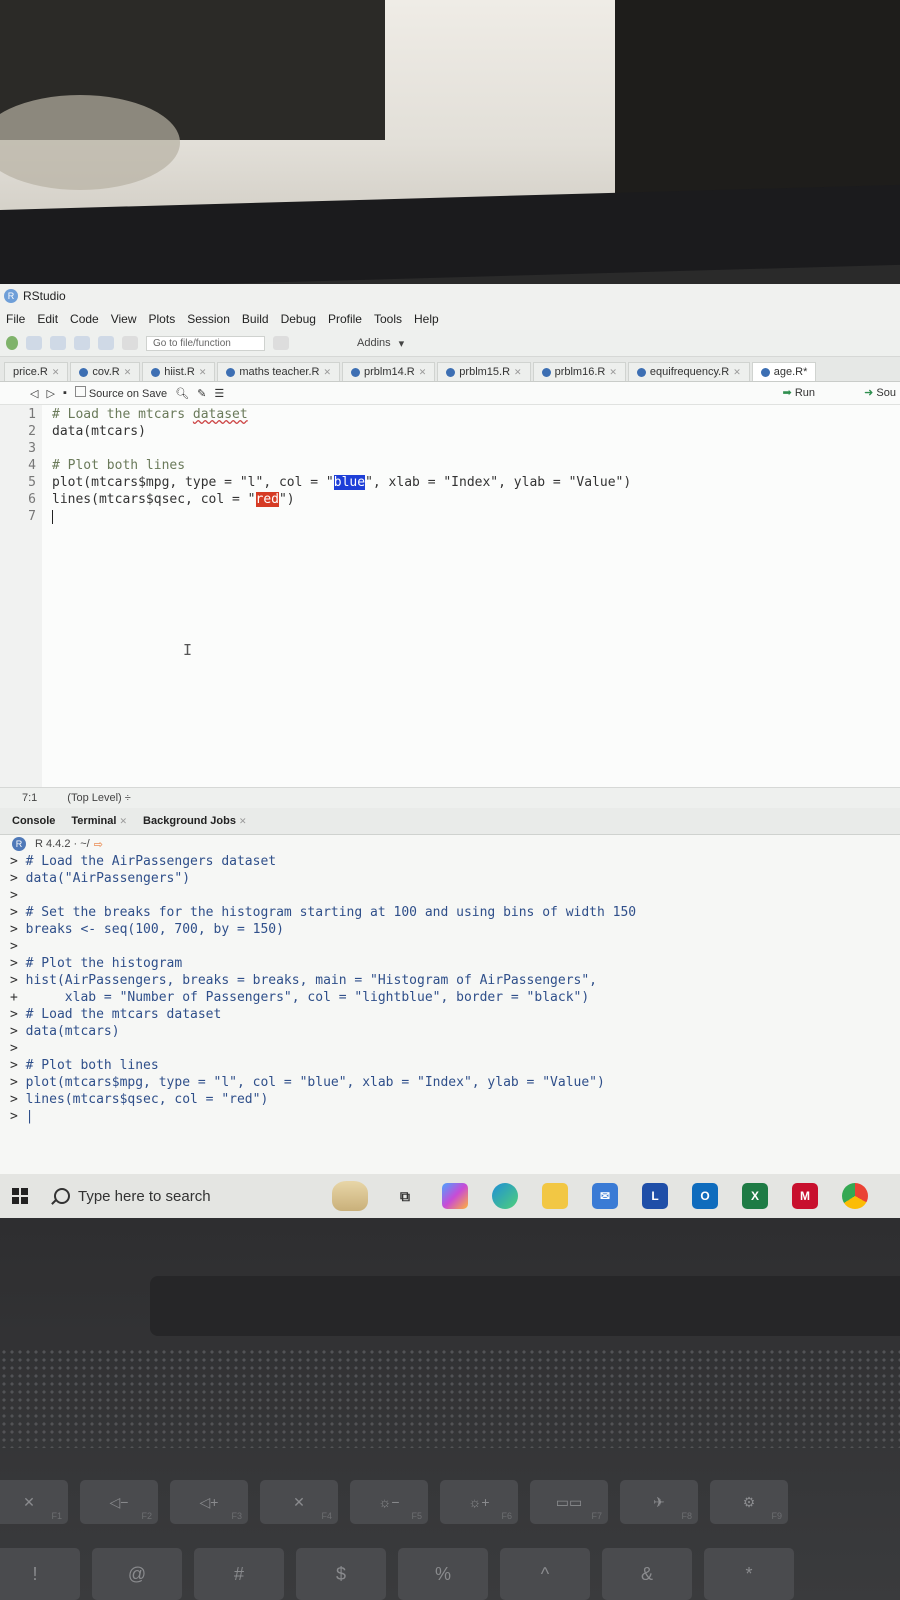 This screenshot has width=900, height=1600. I want to click on prompt: +, so click(14, 997).